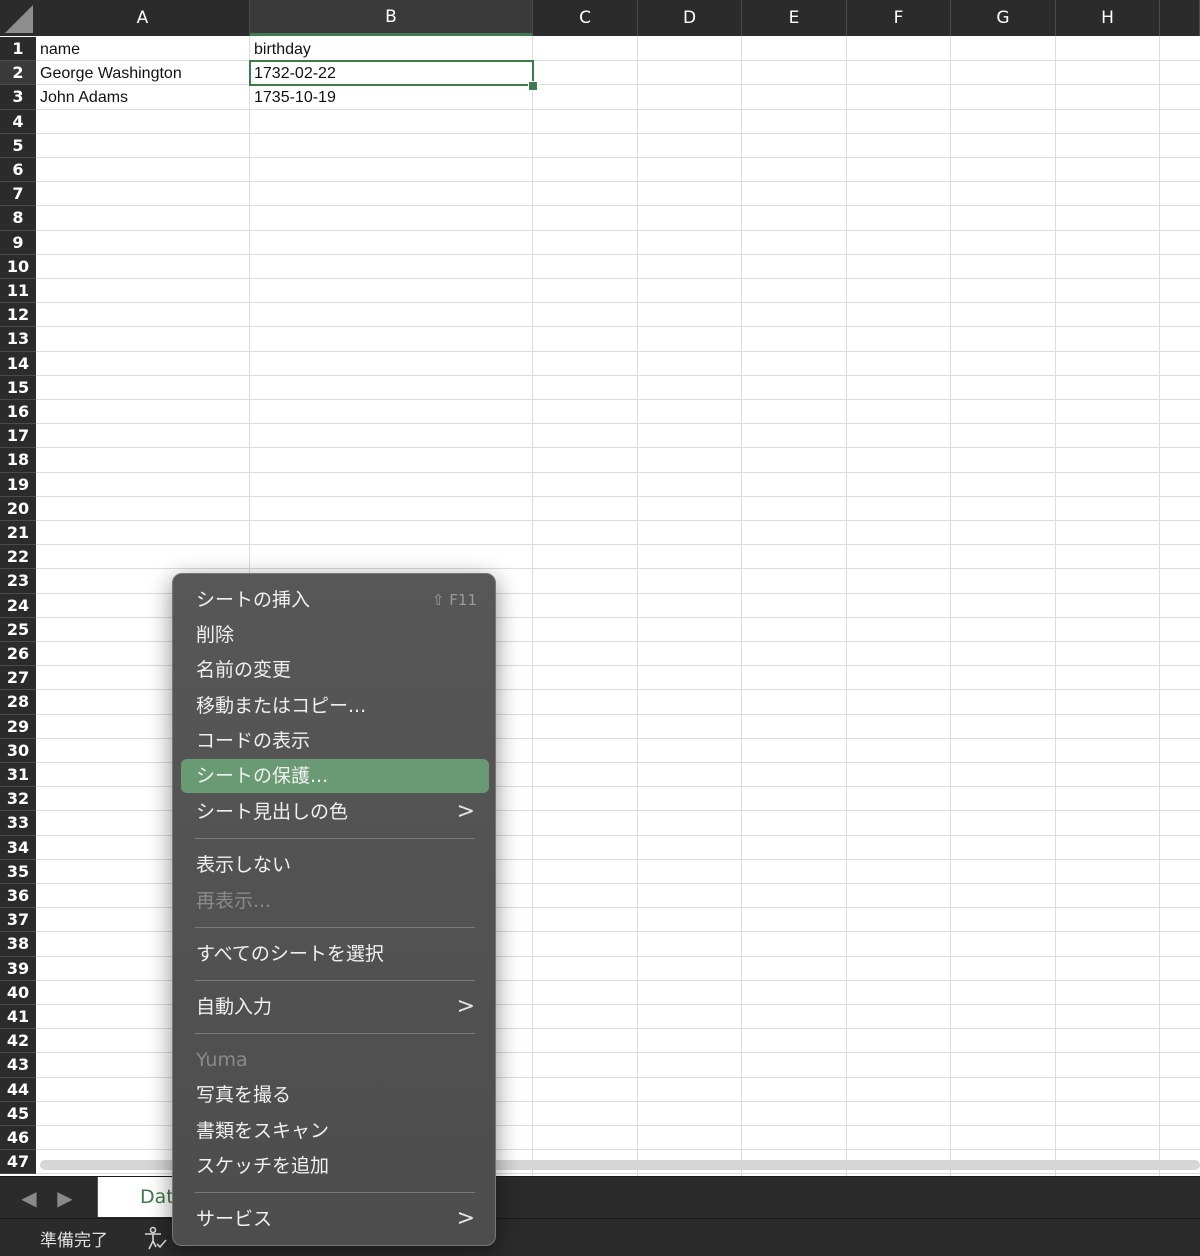 This screenshot has height=1256, width=1200. What do you see at coordinates (18, 702) in the screenshot?
I see `row-header: 28` at bounding box center [18, 702].